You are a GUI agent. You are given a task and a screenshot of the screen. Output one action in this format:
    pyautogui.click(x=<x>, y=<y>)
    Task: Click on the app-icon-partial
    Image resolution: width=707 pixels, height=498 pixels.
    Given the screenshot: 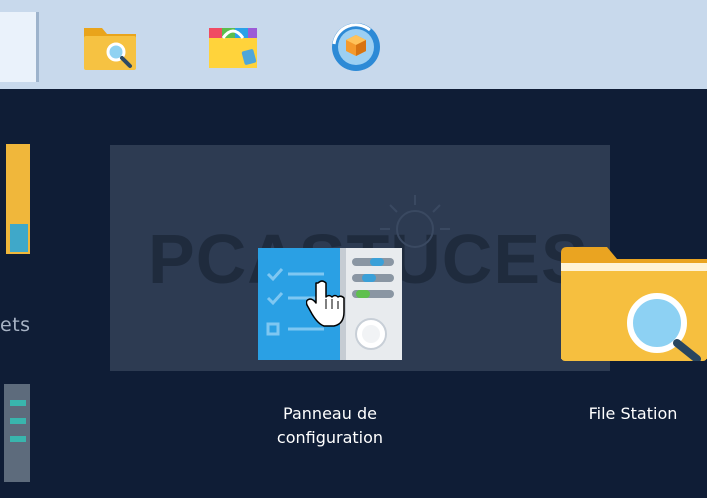 What is the action you would take?
    pyautogui.click(x=17, y=433)
    